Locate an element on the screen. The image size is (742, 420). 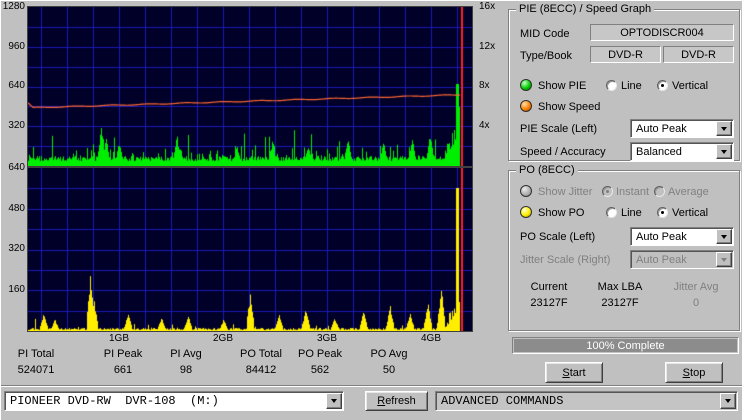
progress-bar: 100% Complete is located at coordinates (625, 345).